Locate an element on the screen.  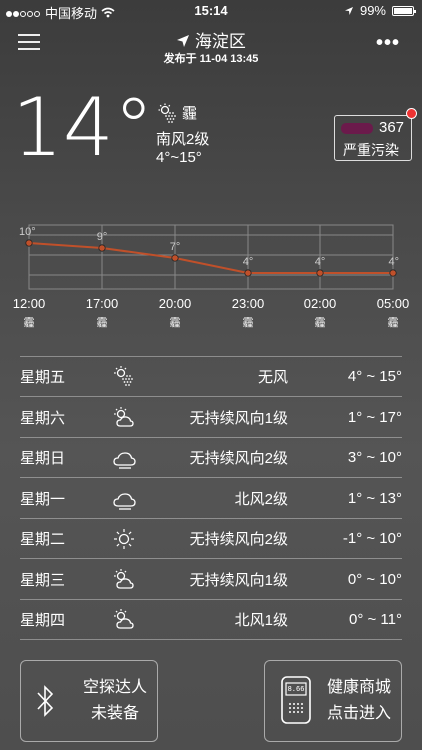
day-wind: 无风 is located at coordinates (272, 377).